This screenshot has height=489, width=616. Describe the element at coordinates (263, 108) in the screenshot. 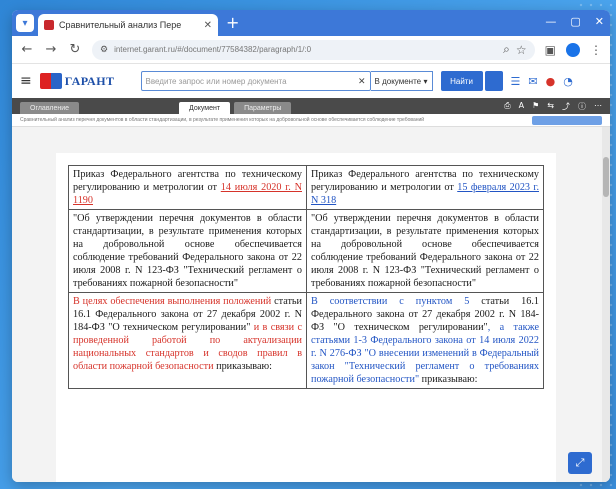

I see `tab-parameters: Параметры` at that location.